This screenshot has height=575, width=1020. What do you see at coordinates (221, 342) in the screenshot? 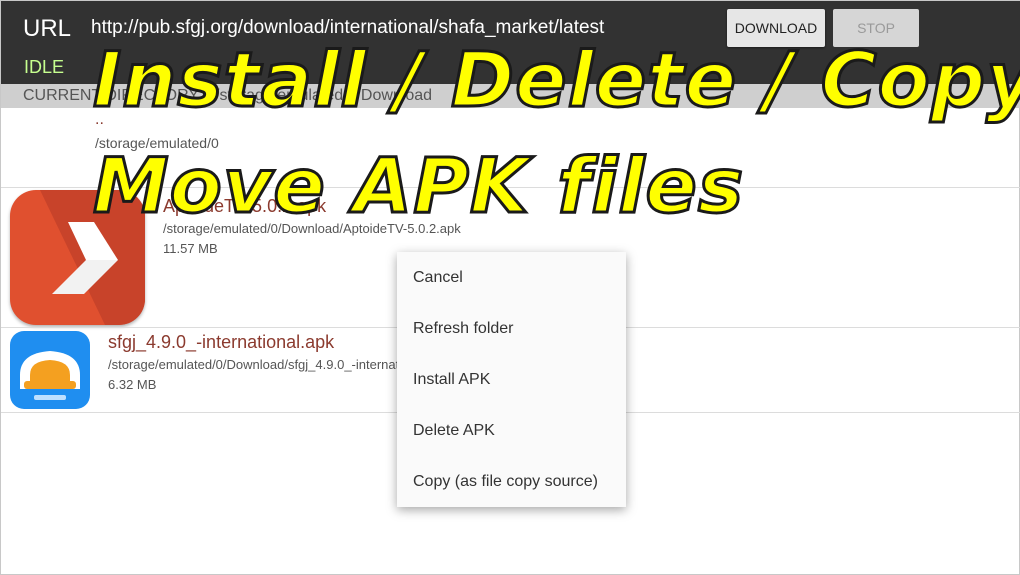
I see `file-name: sfgj_4.9.0_-international.apk` at bounding box center [221, 342].